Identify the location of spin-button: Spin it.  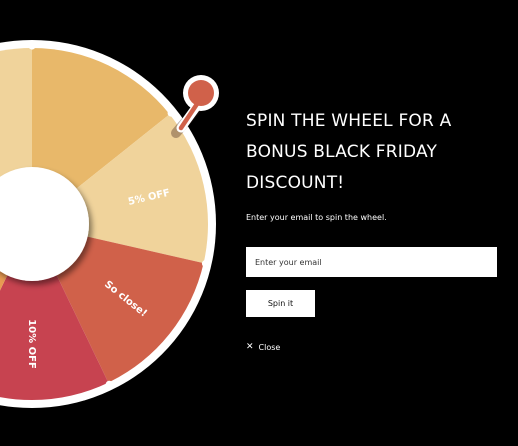
(280, 303).